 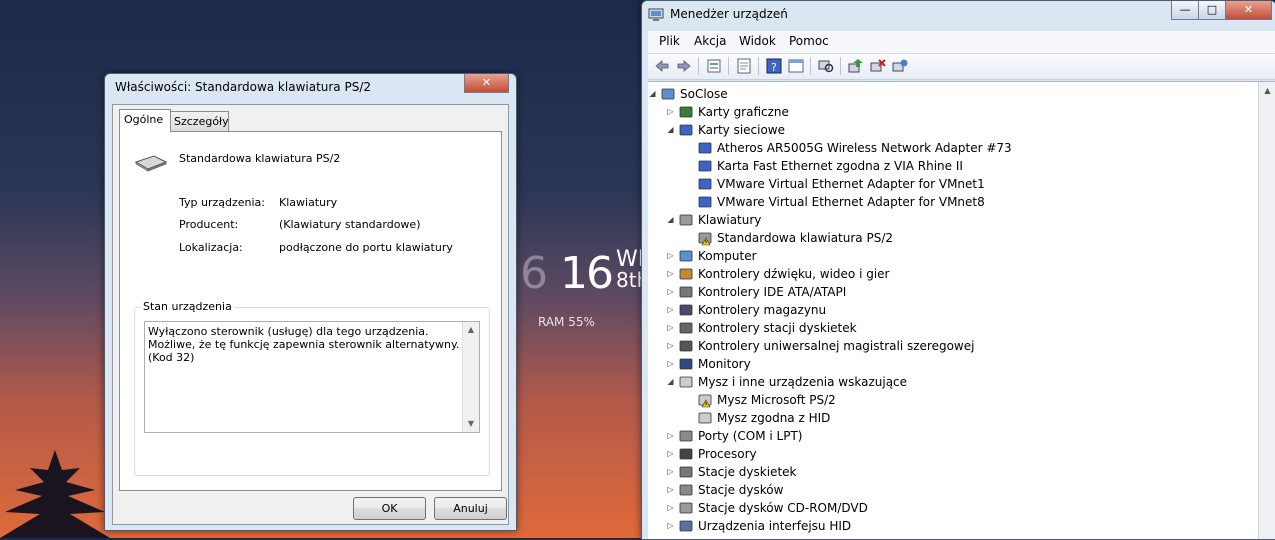 I want to click on maximize-button: □, so click(x=1212, y=10).